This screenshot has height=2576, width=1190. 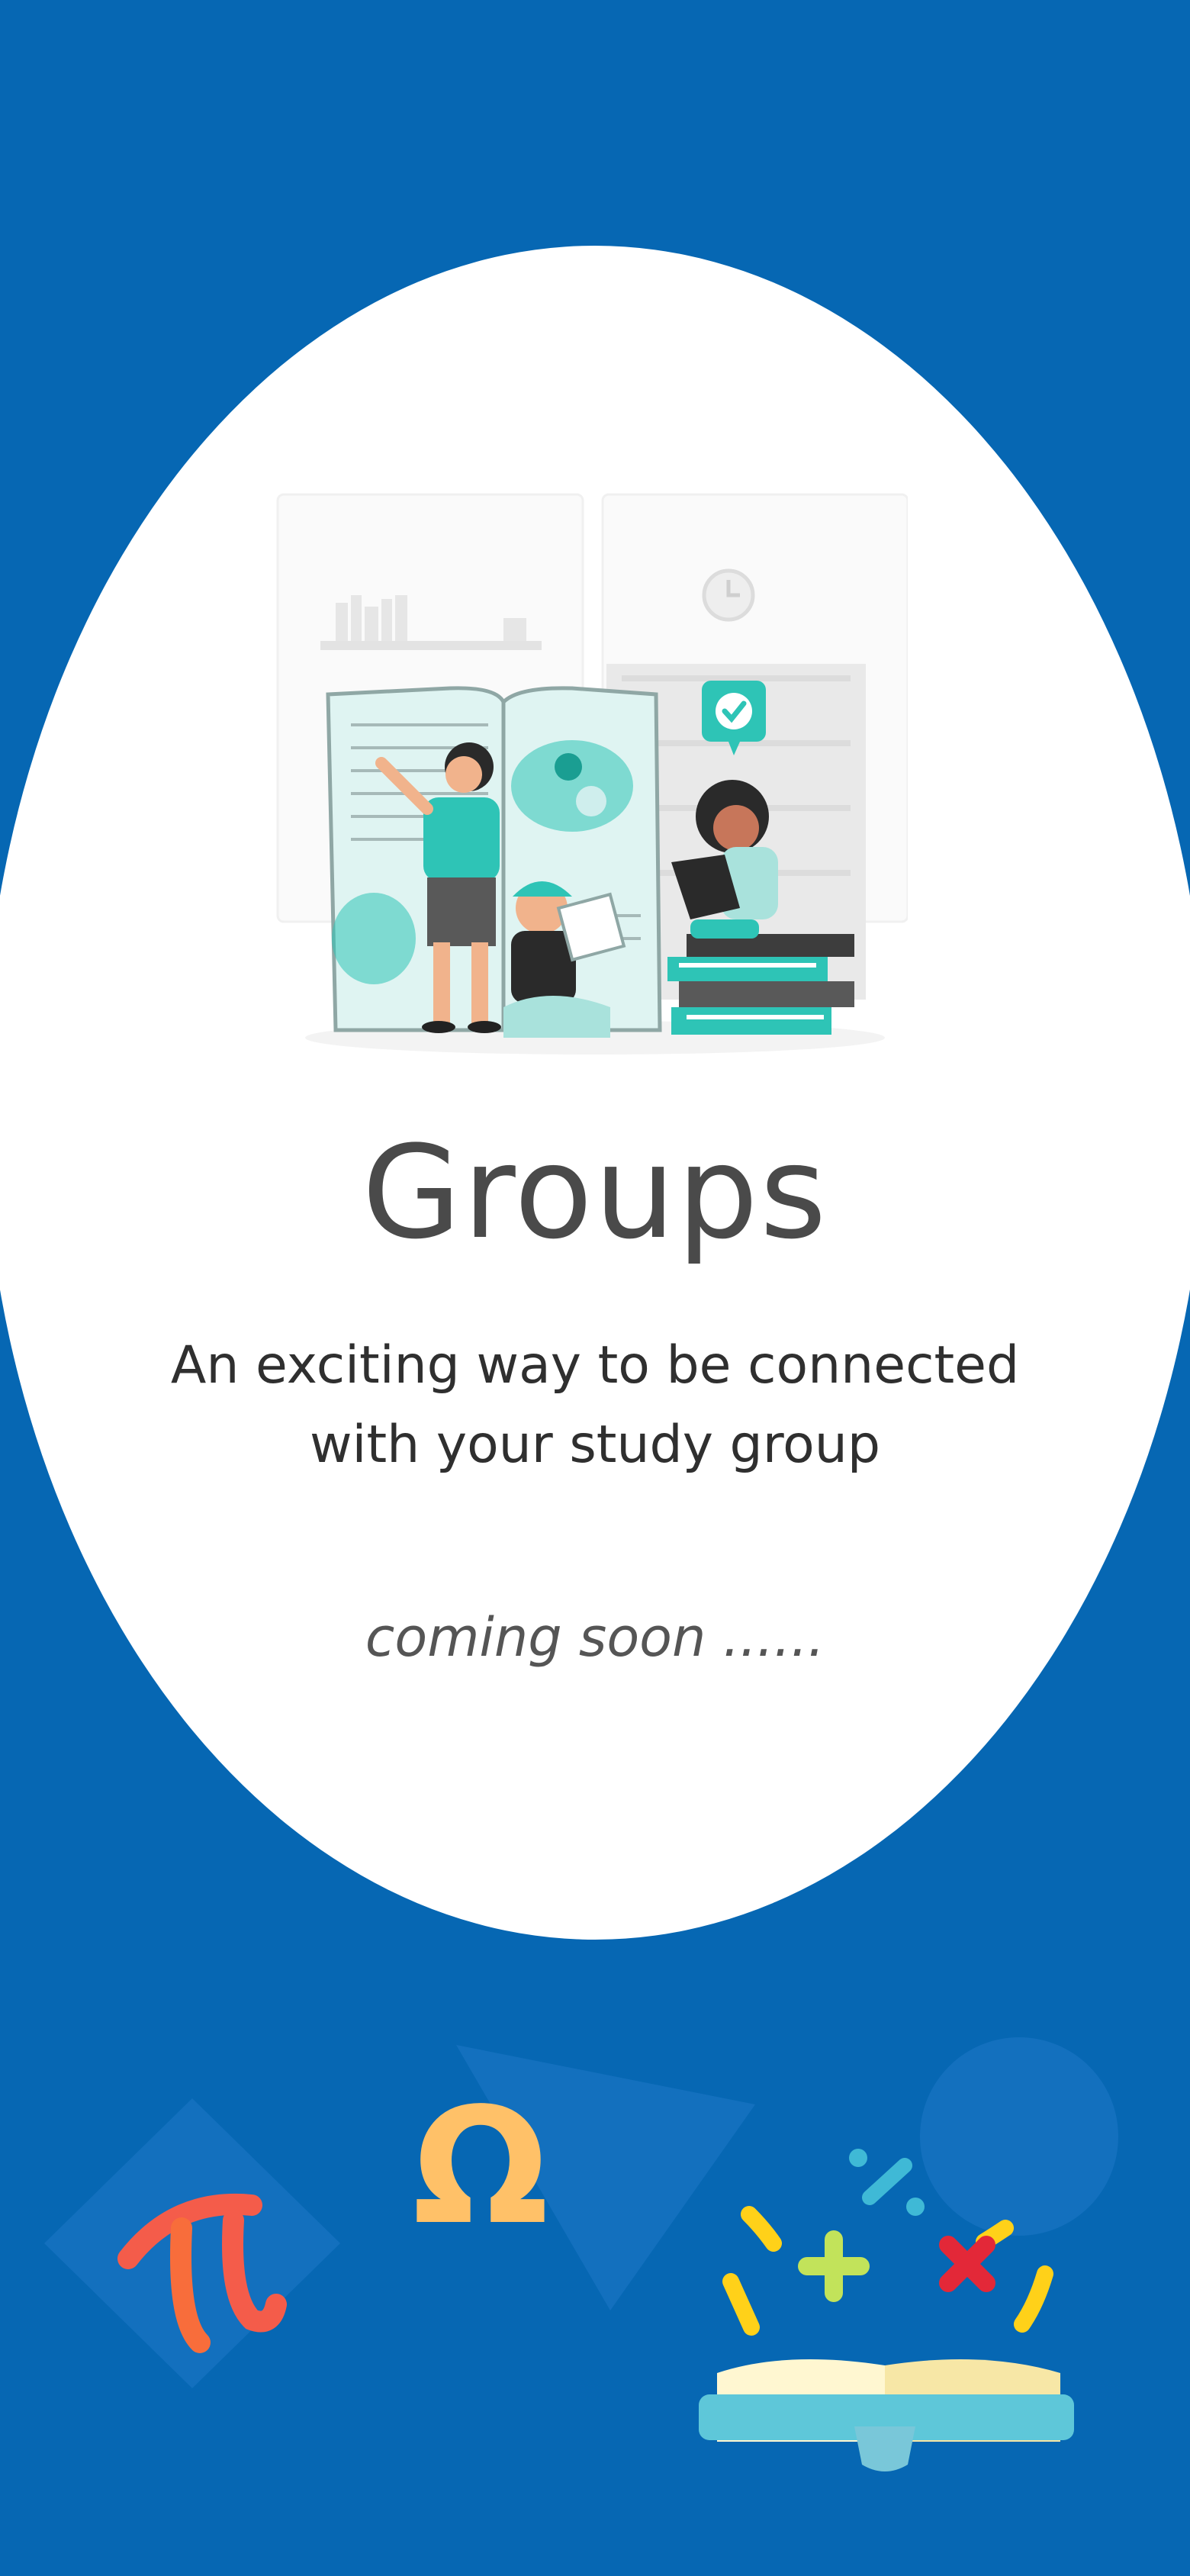 What do you see at coordinates (595, 1445) in the screenshot?
I see `subtitle-line-2: with your study group` at bounding box center [595, 1445].